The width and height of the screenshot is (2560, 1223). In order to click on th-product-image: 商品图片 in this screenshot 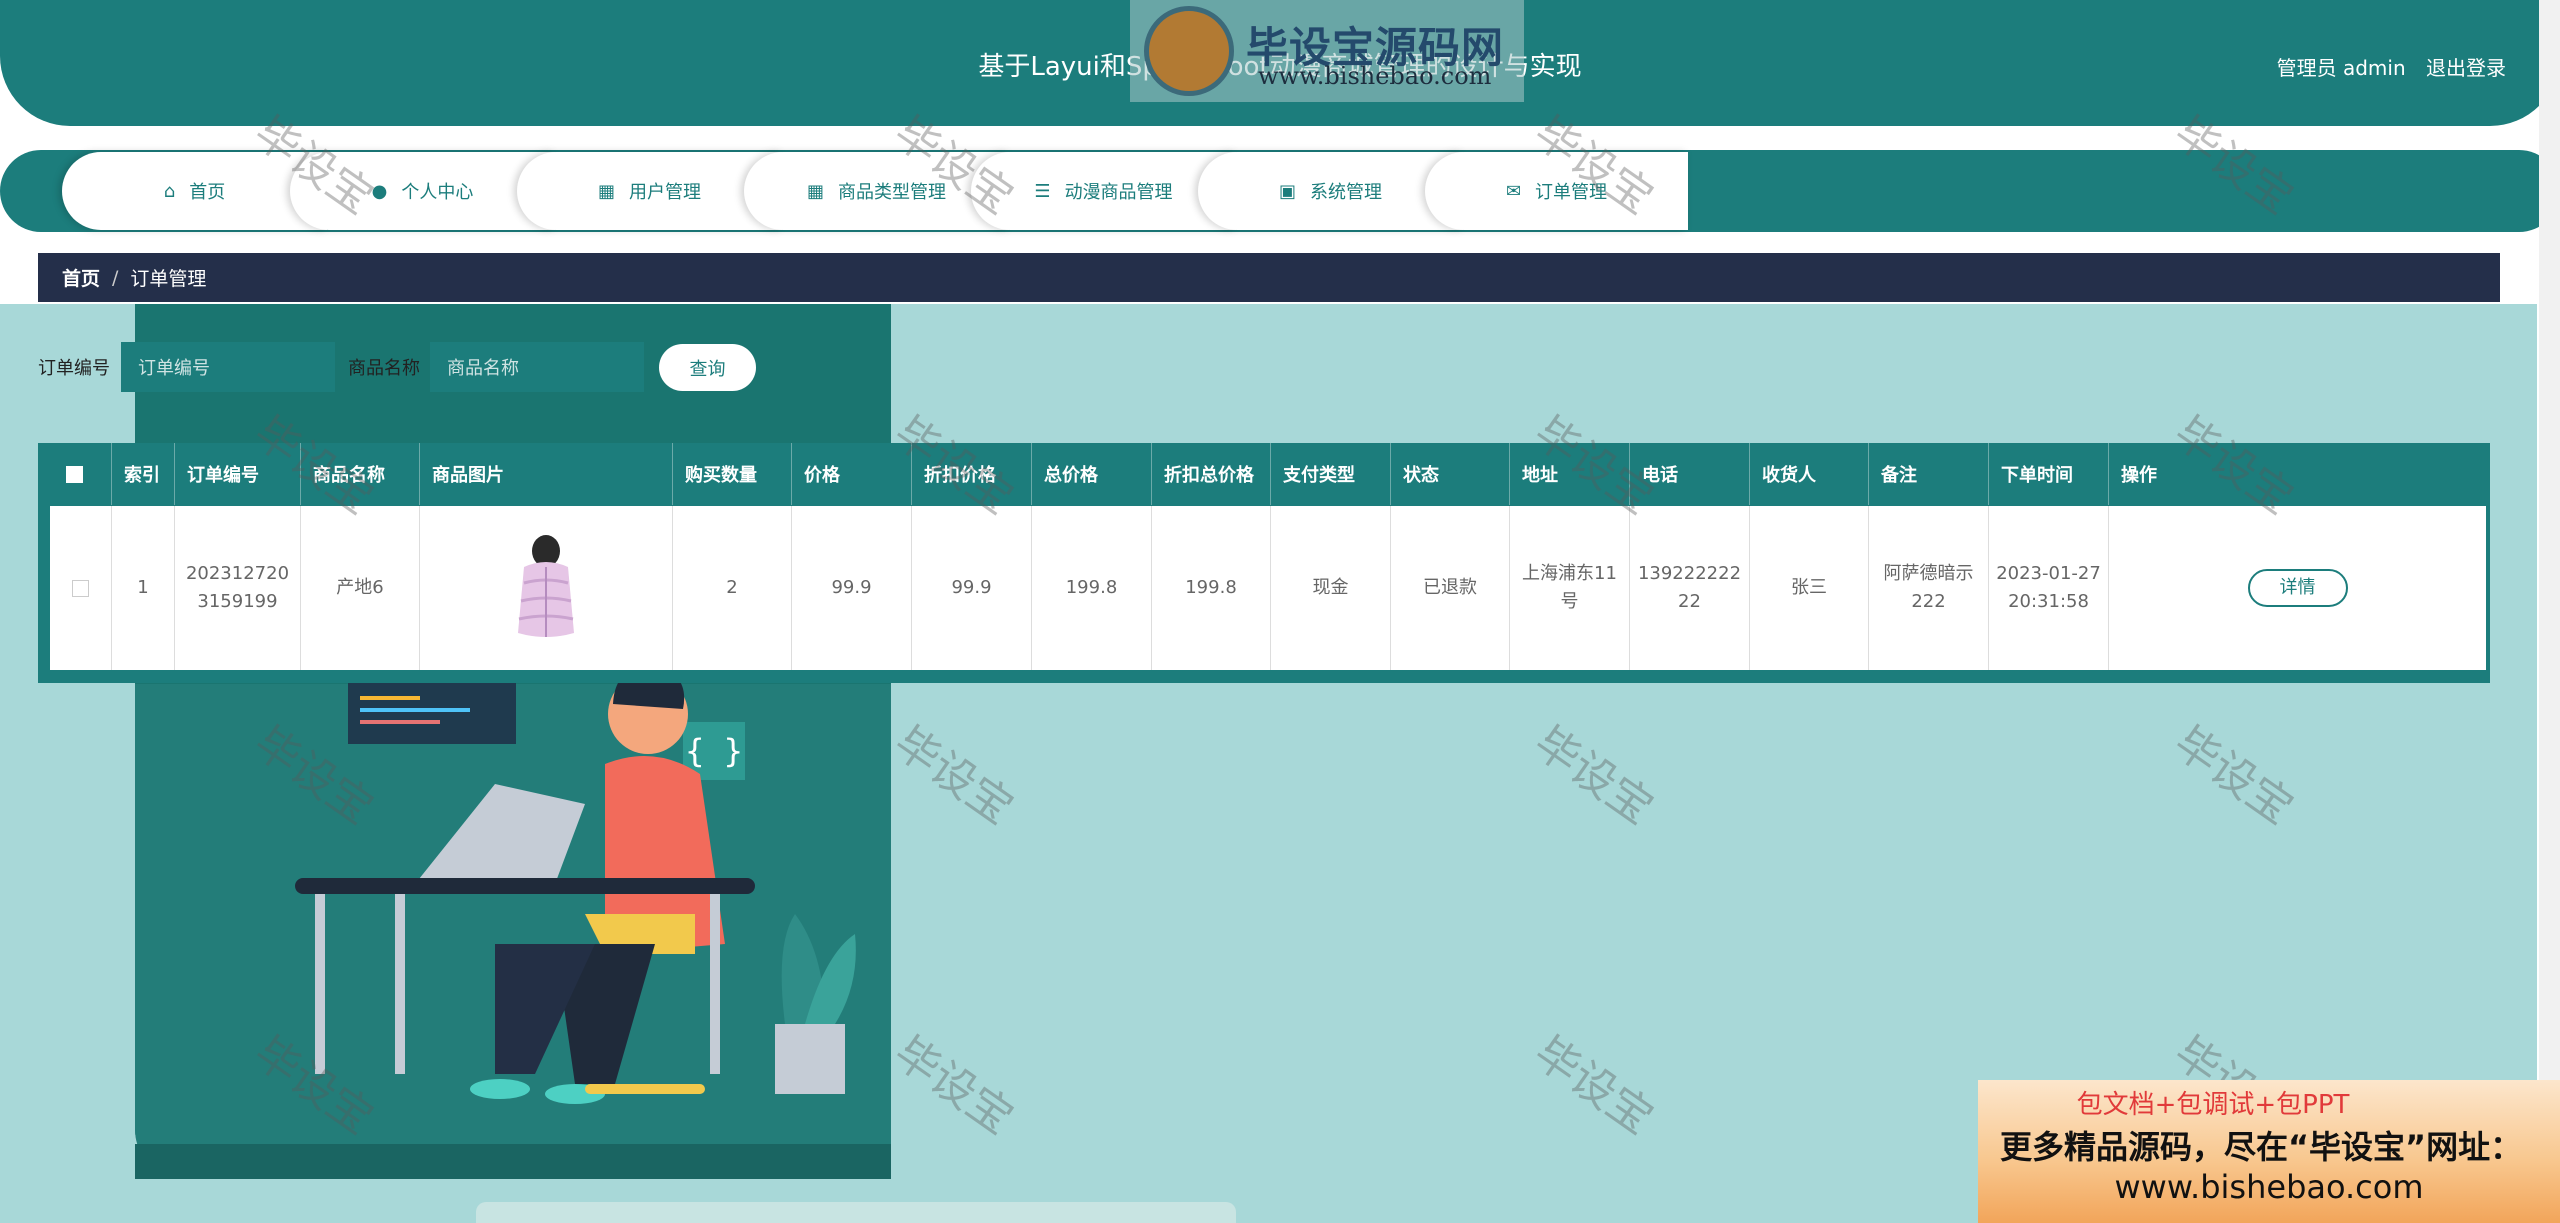, I will do `click(546, 474)`.